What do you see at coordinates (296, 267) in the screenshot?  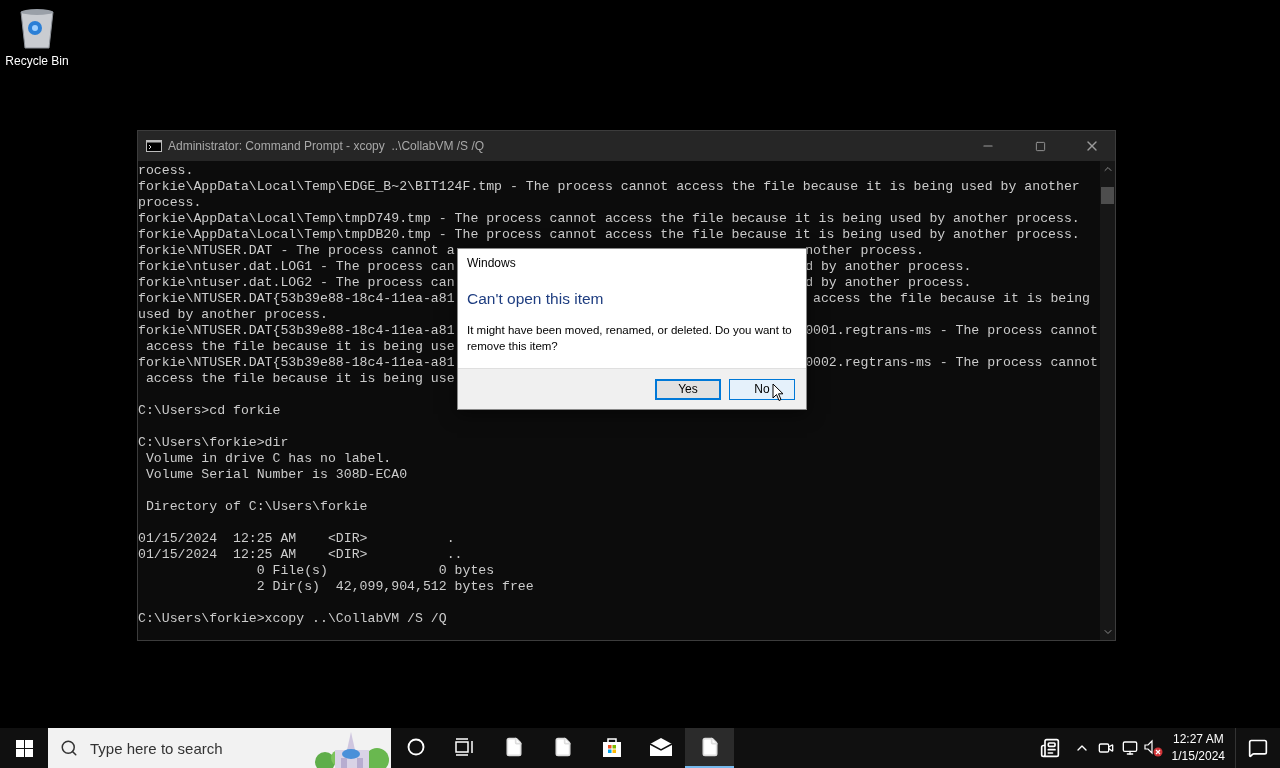 I see `console-line: forkie\ntuser.dat.LOG1 - The process can` at bounding box center [296, 267].